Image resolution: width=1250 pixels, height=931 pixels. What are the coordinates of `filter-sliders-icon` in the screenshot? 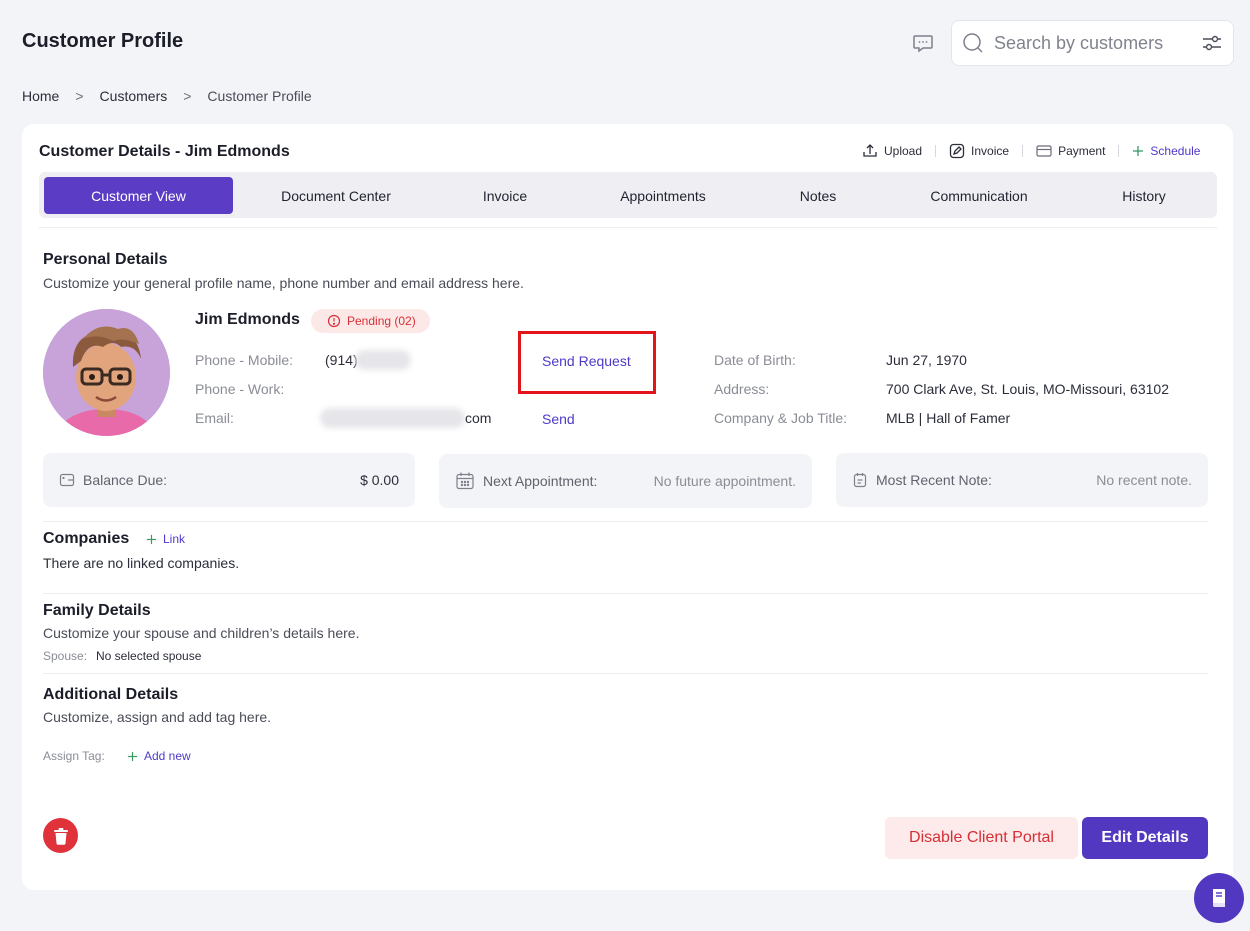 It's located at (1212, 43).